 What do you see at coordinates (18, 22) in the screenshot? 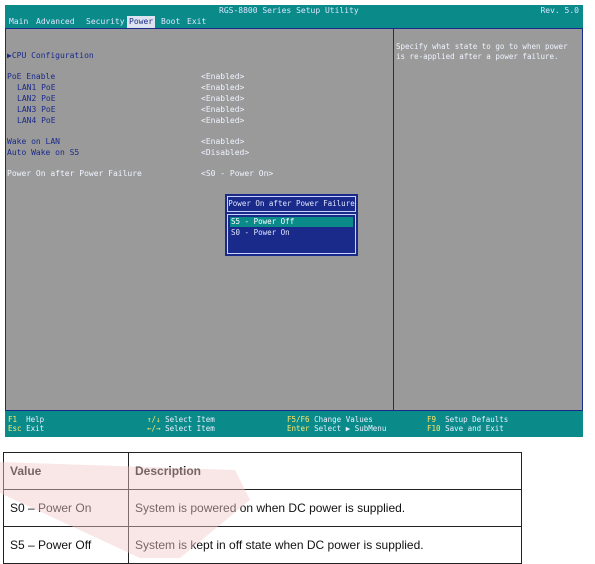
I see `menu-main: Main` at bounding box center [18, 22].